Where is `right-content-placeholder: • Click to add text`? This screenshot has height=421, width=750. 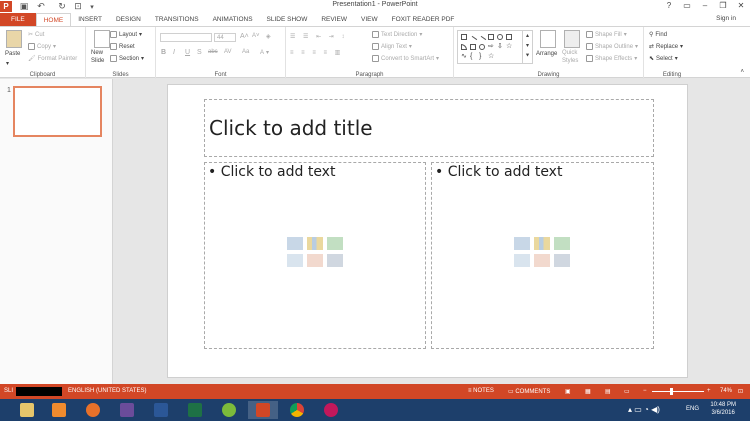 right-content-placeholder: • Click to add text is located at coordinates (542, 255).